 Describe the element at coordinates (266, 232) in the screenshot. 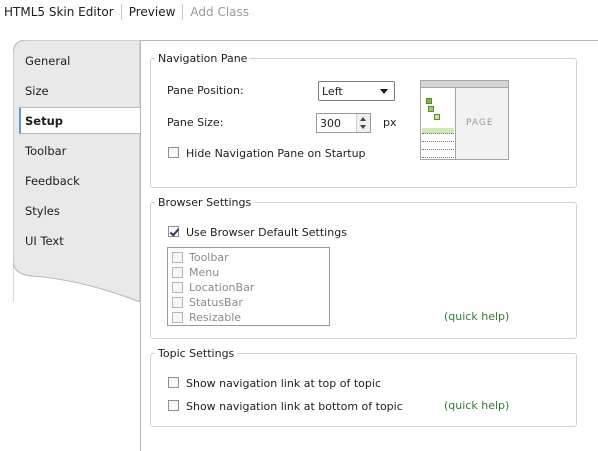

I see `use-browser-default-label: Use Browser Default Settings` at that location.